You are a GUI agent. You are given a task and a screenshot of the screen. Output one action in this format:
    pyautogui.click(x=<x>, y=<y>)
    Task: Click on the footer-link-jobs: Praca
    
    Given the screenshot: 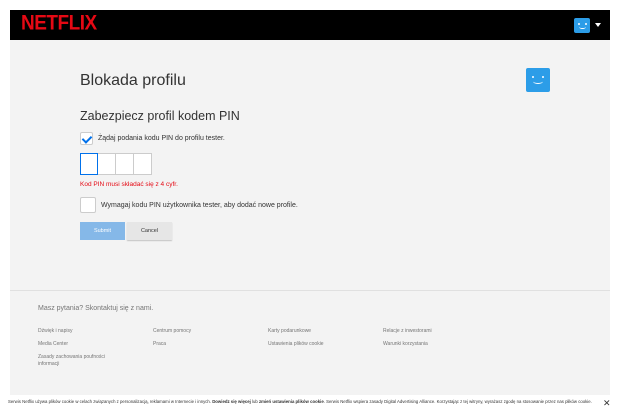 What is the action you would take?
    pyautogui.click(x=193, y=344)
    